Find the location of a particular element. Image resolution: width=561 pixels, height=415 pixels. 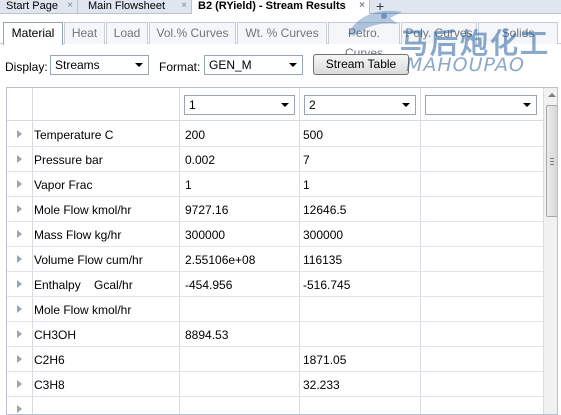

cell-value: 1871.05 is located at coordinates (325, 360).